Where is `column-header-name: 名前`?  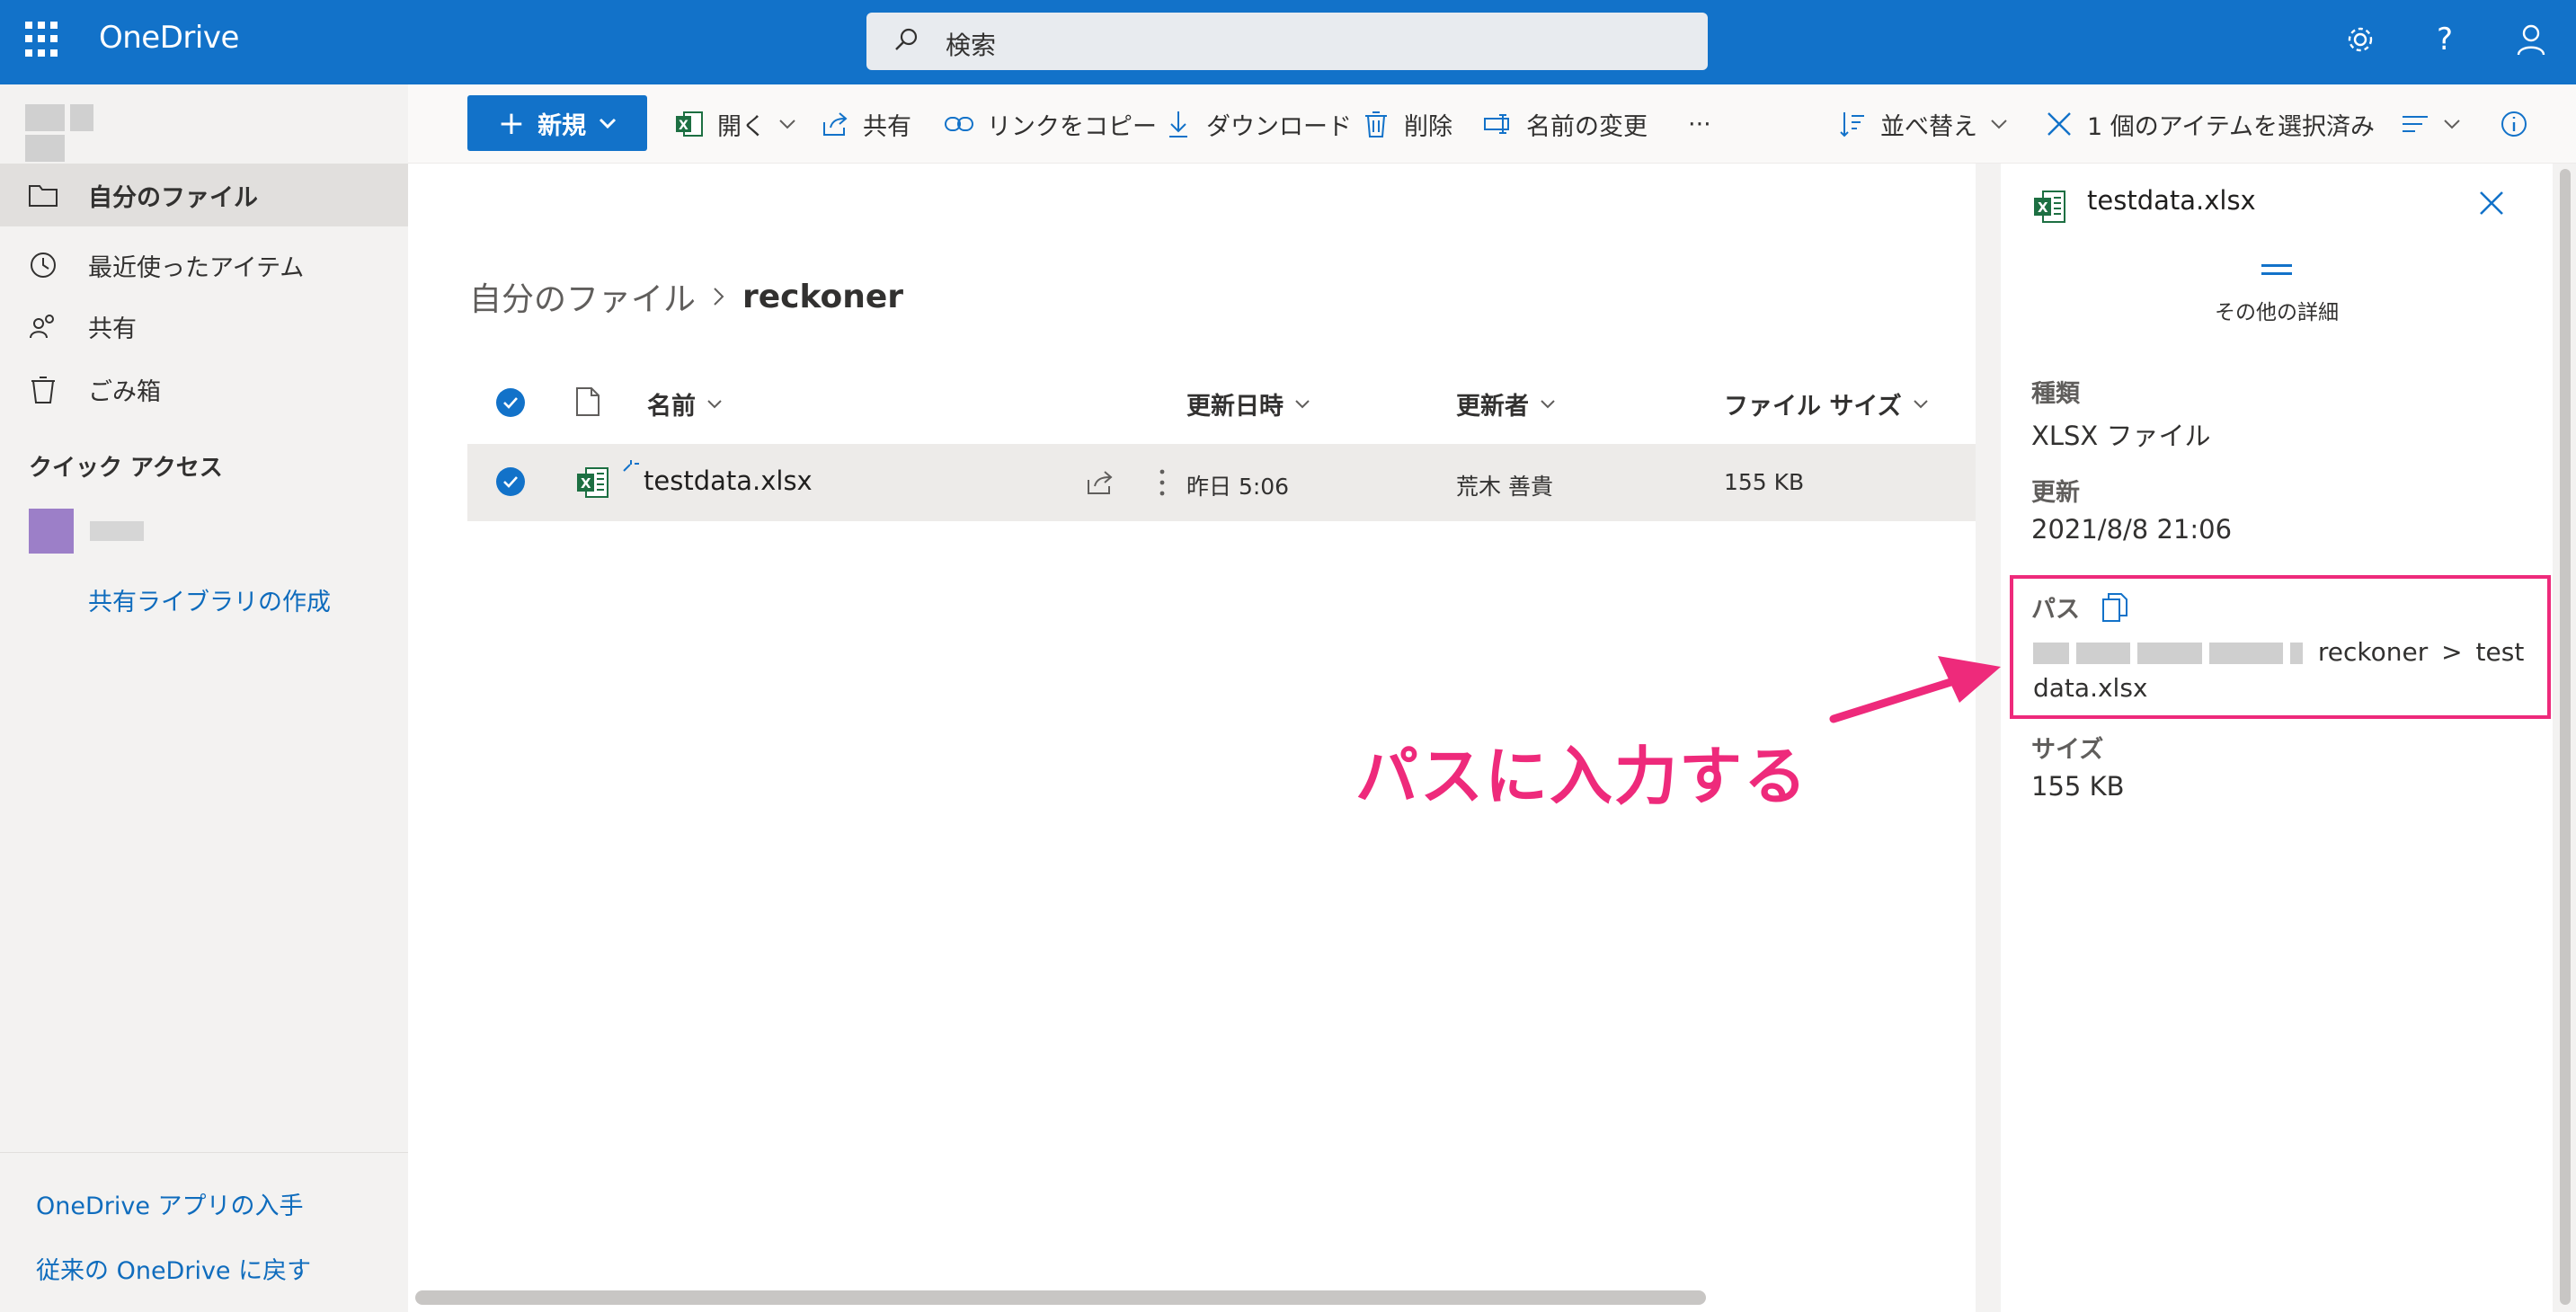
column-header-name: 名前 is located at coordinates (685, 403).